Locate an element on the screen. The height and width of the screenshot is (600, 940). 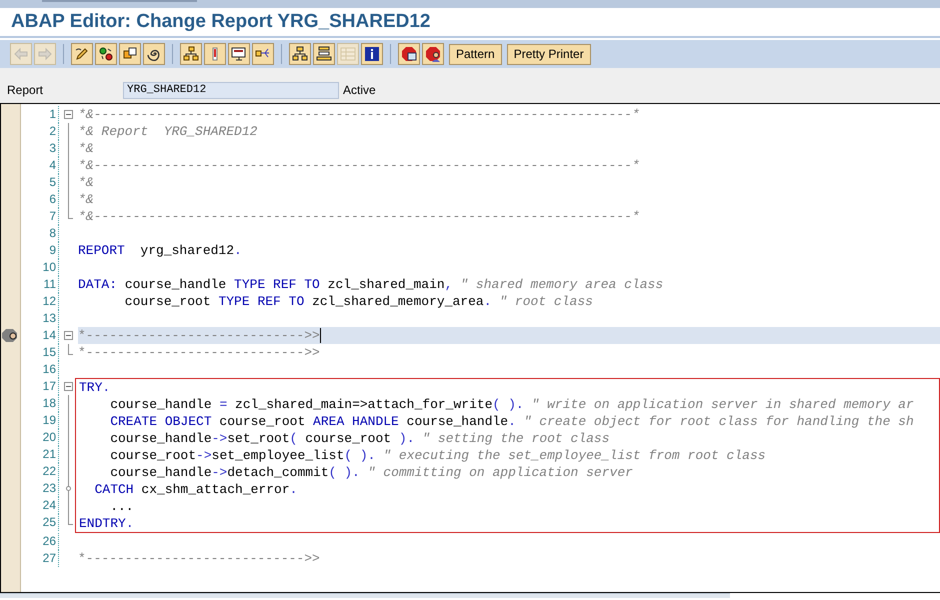
line-number: 13 is located at coordinates (40, 318).